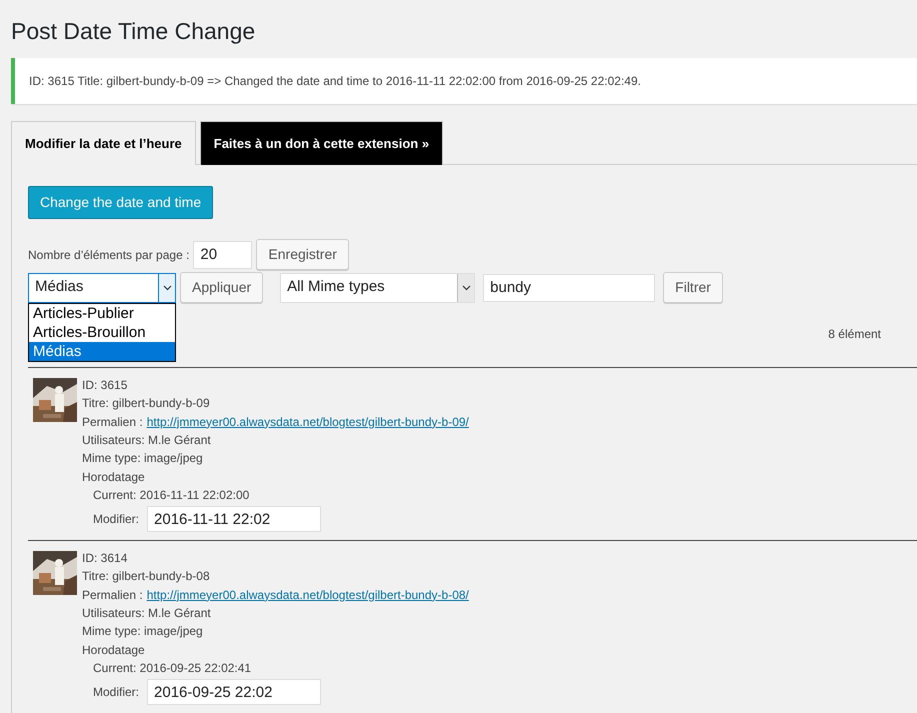  Describe the element at coordinates (234, 692) in the screenshot. I see `date-field: 2016-09-25 22:02` at that location.